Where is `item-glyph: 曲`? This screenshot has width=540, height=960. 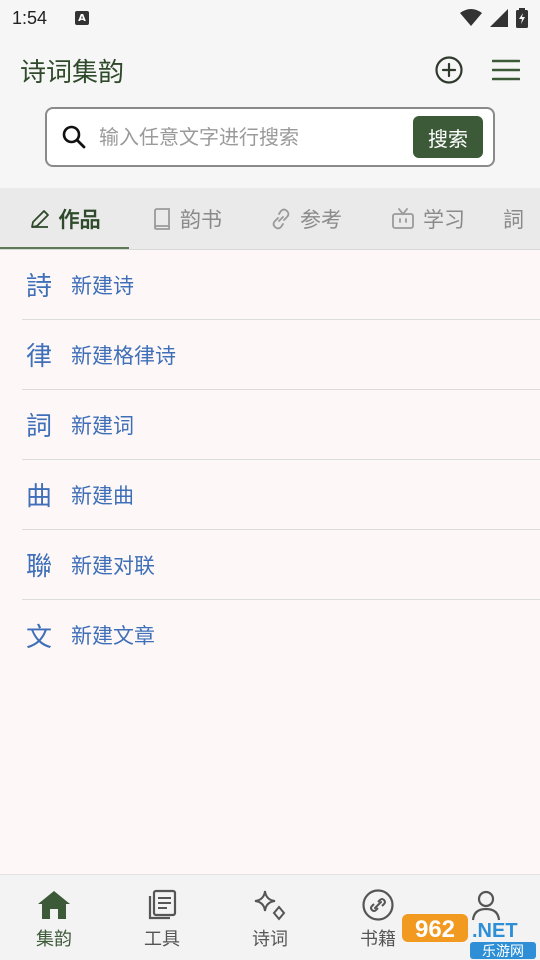
item-glyph: 曲 is located at coordinates (38, 497).